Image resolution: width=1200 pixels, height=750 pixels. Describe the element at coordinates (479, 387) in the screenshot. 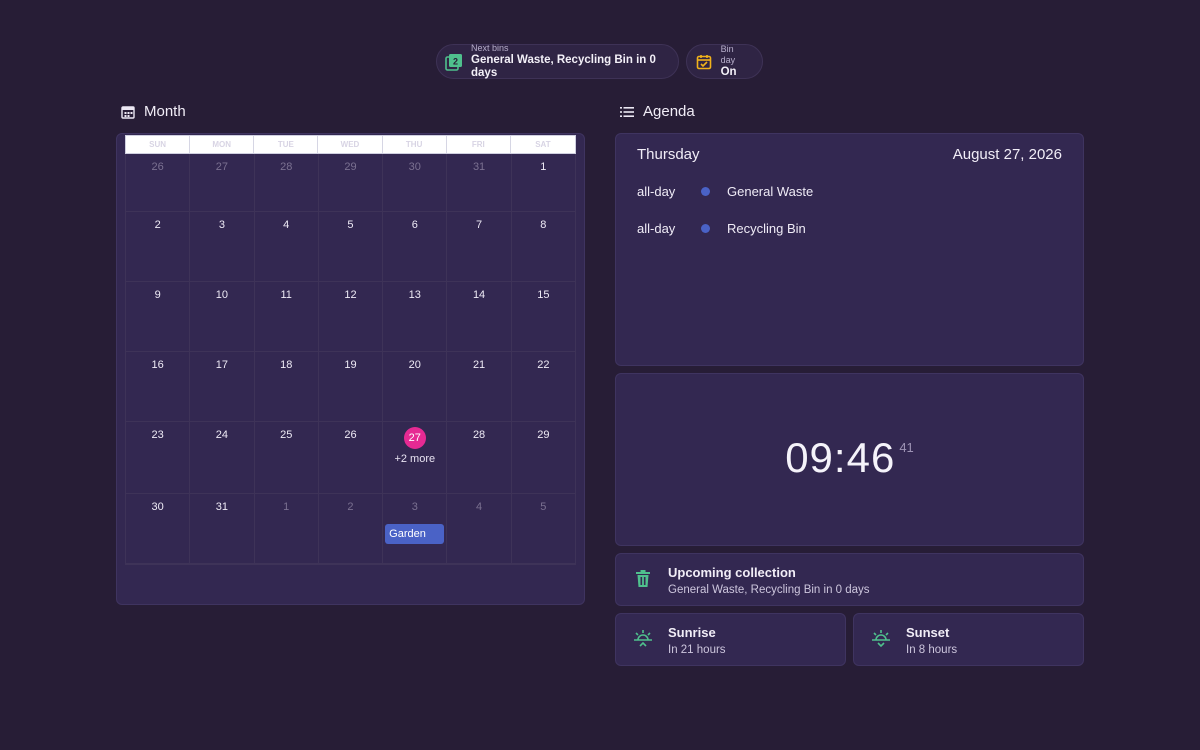

I see `calendar-day-cell: 21` at that location.